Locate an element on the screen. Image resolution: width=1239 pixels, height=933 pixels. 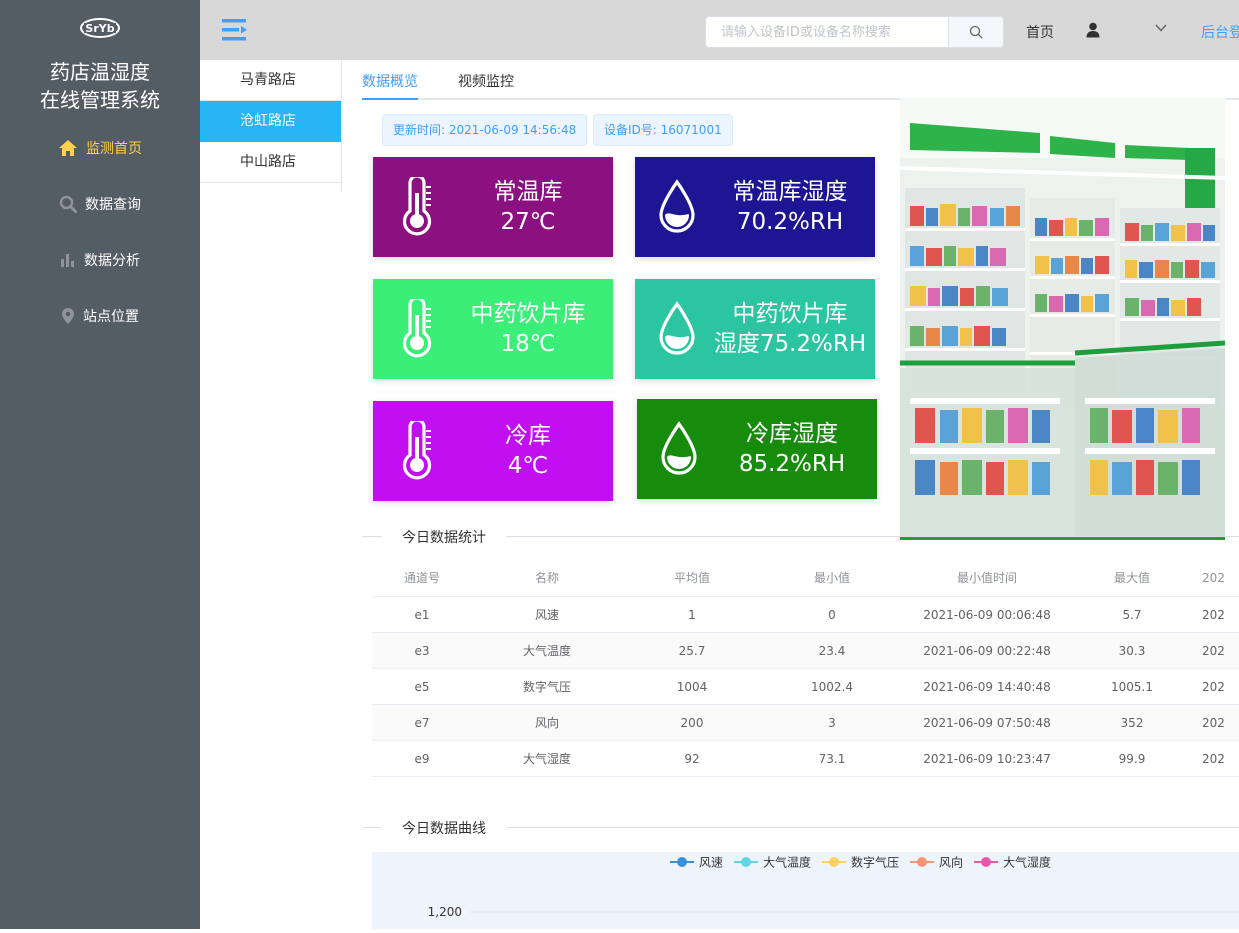
table-cell: 5.7 is located at coordinates (1132, 615).